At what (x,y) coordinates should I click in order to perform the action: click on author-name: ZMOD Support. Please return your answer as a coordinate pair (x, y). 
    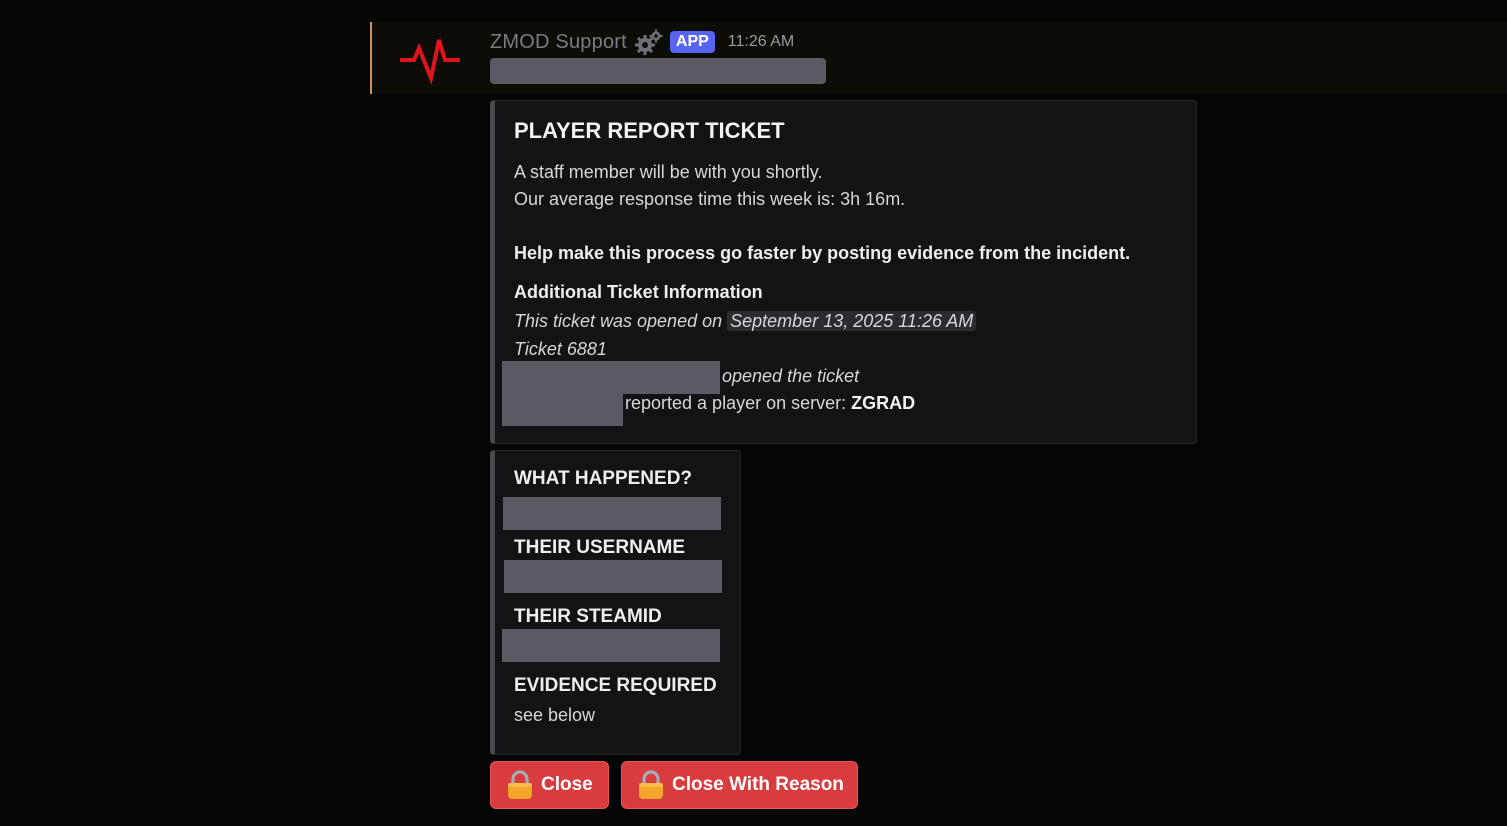
    Looking at the image, I should click on (558, 42).